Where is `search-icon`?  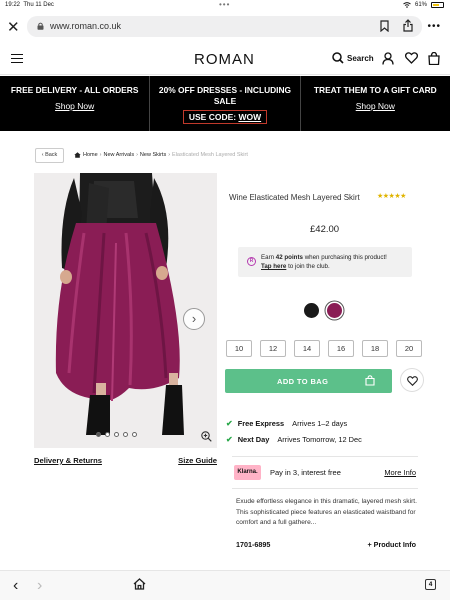
search-icon is located at coordinates (338, 58).